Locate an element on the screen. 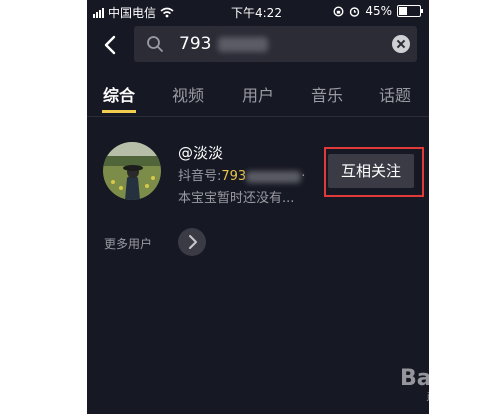 The height and width of the screenshot is (414, 500). baidu-watermark: Bai is located at coordinates (429, 378).